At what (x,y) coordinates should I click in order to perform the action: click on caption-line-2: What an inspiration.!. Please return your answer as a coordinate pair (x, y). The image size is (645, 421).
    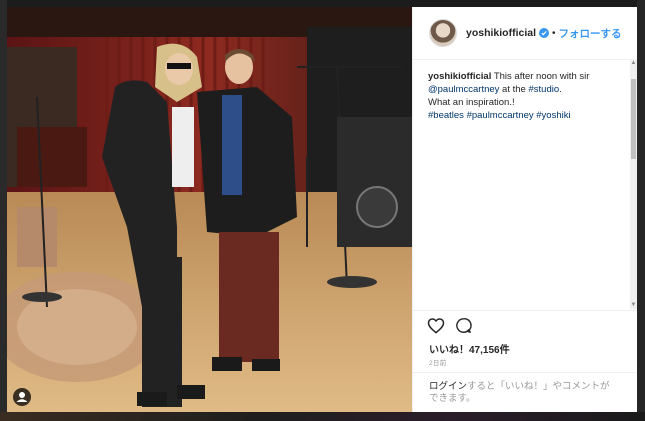
    Looking at the image, I should click on (471, 102).